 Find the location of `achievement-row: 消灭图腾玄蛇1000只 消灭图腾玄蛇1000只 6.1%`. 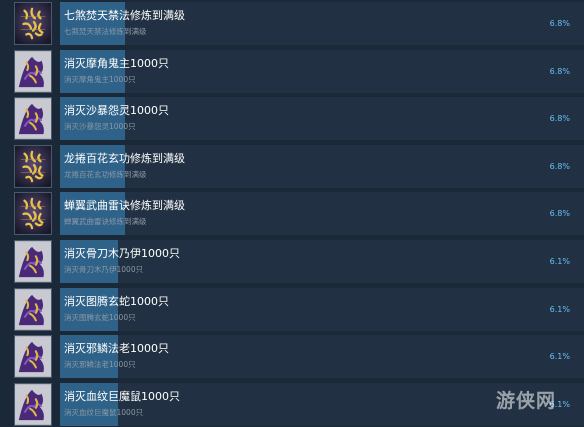

achievement-row: 消灭图腾玄蛇1000只 消灭图腾玄蛇1000只 6.1% is located at coordinates (299, 309).